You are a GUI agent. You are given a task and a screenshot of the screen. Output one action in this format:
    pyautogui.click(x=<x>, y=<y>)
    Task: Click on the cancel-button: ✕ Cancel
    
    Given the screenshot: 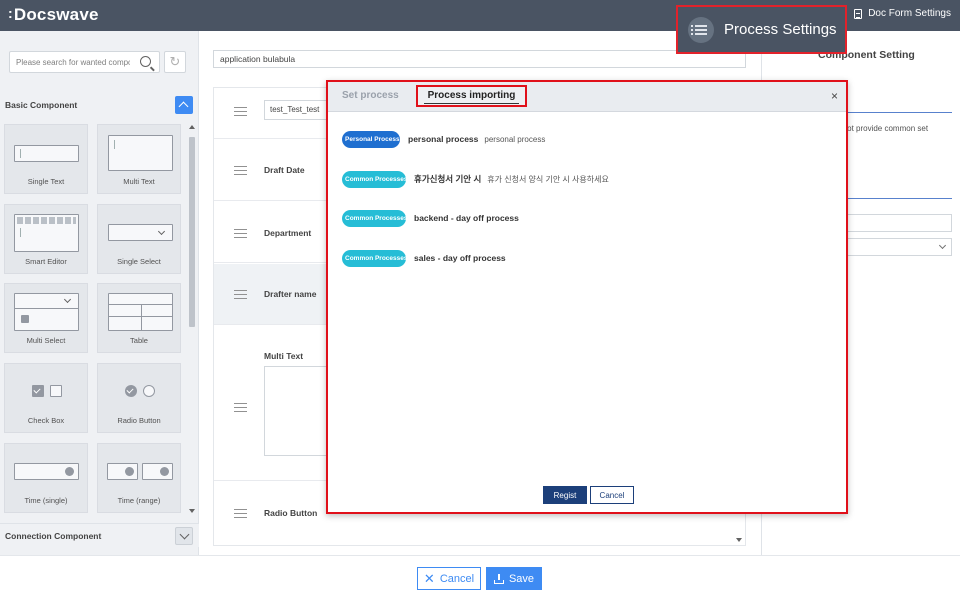 What is the action you would take?
    pyautogui.click(x=449, y=578)
    